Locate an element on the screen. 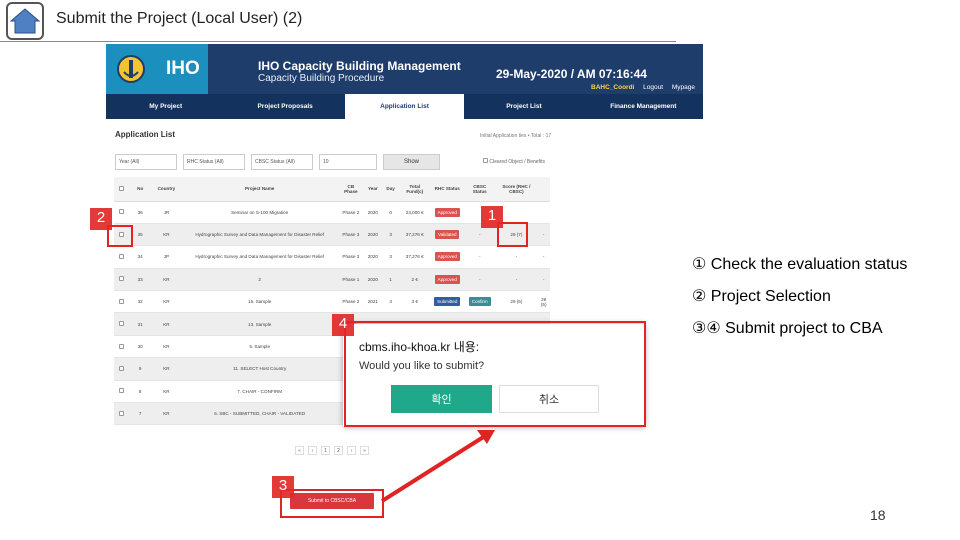 This screenshot has height=540, width=960. cell-cbsc: Confirm is located at coordinates (480, 302).